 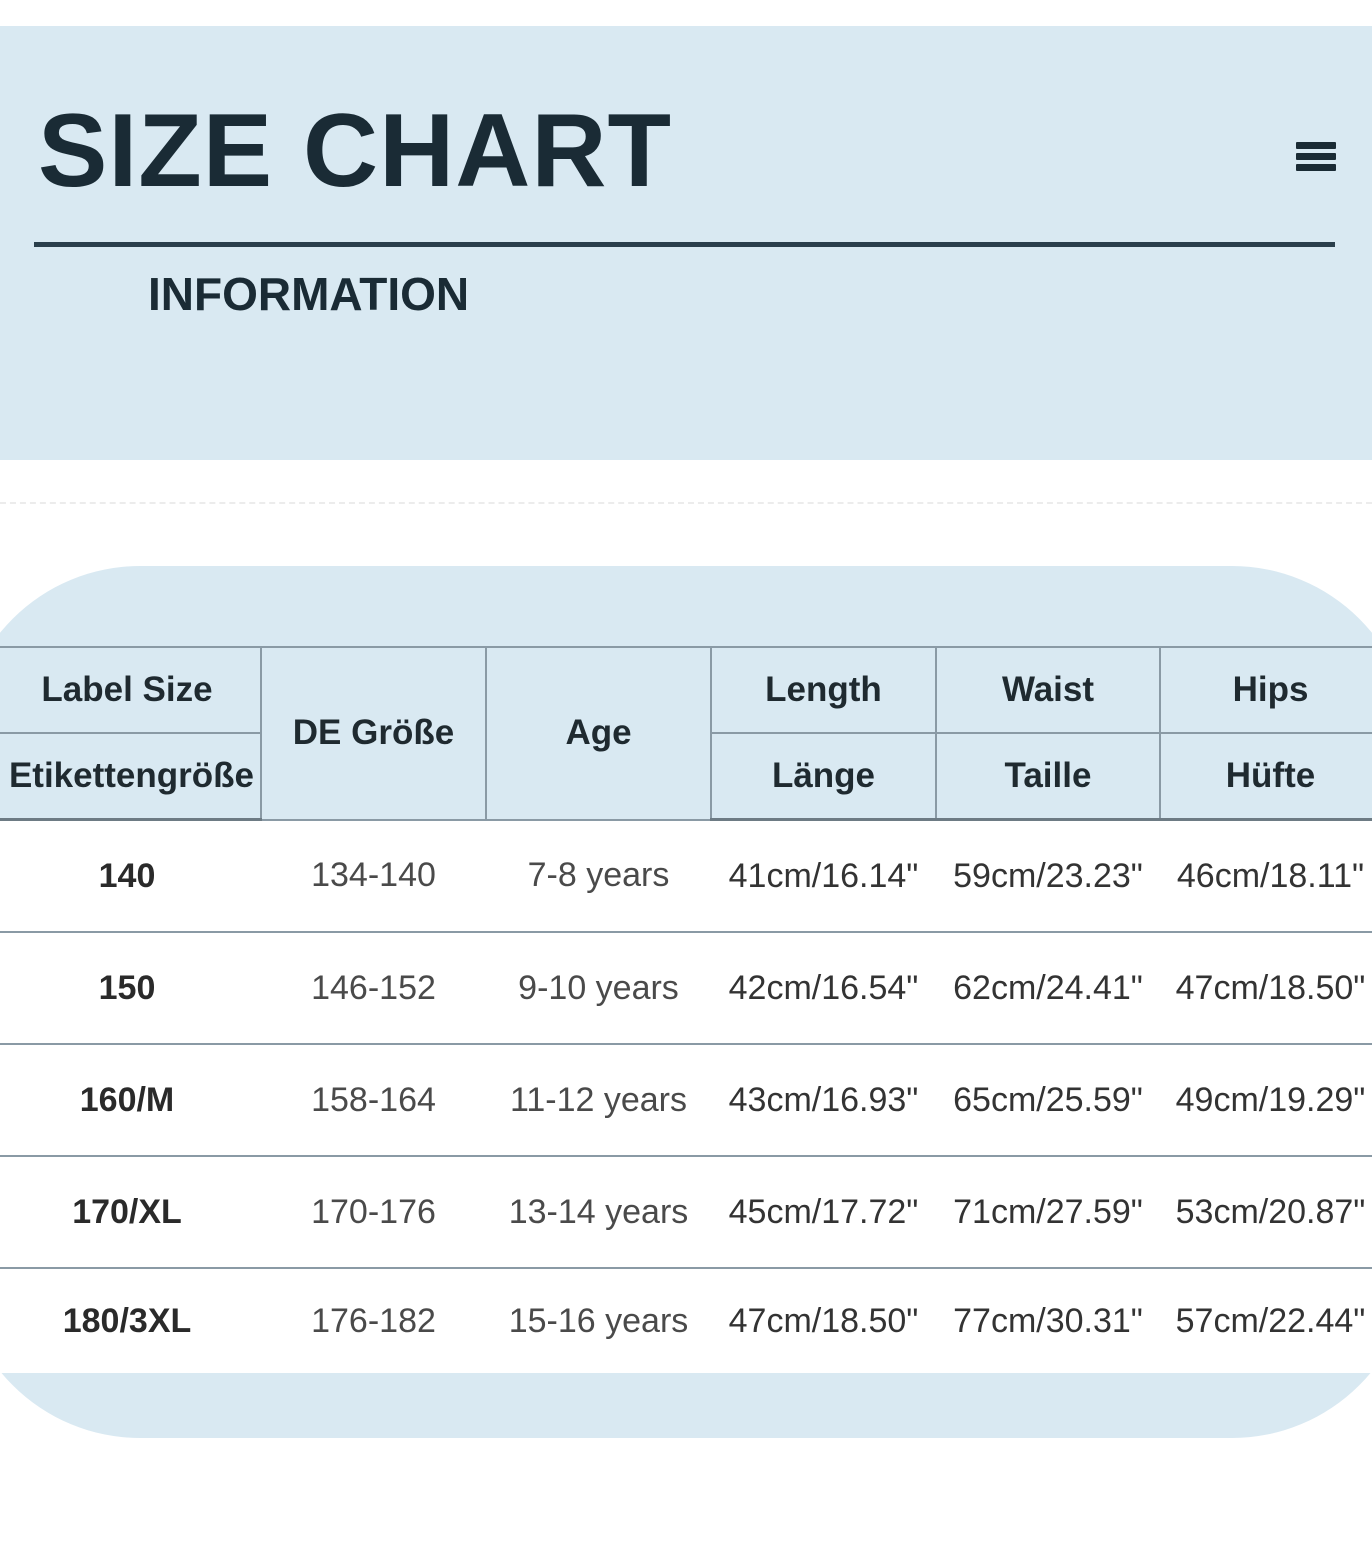 I want to click on header-hips-de: Hüfte, so click(x=1265, y=776).